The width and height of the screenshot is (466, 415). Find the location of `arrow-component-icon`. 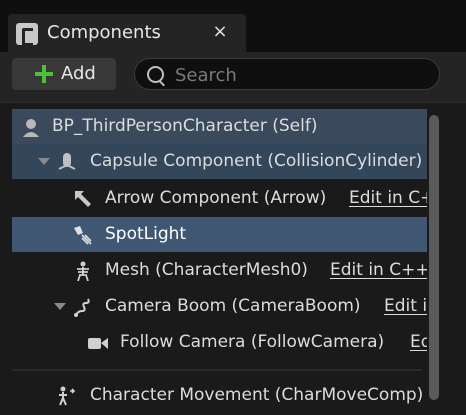

arrow-component-icon is located at coordinates (83, 199).